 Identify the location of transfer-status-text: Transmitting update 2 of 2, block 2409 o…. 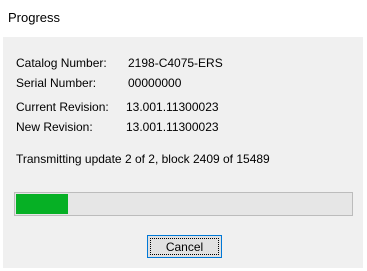
(143, 159).